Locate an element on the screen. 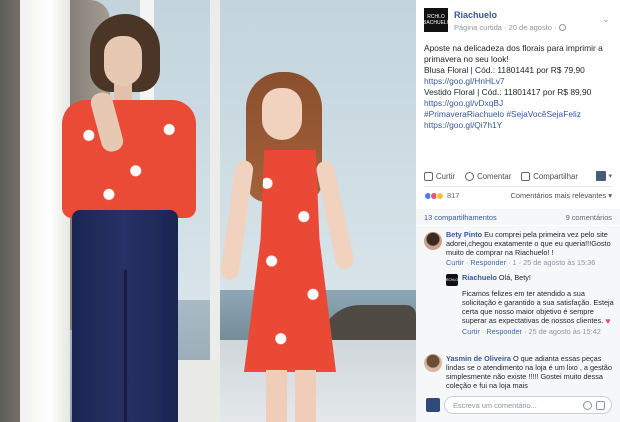 Image resolution: width=620 pixels, height=422 pixels. caret-down-icon: ▾ is located at coordinates (610, 176).